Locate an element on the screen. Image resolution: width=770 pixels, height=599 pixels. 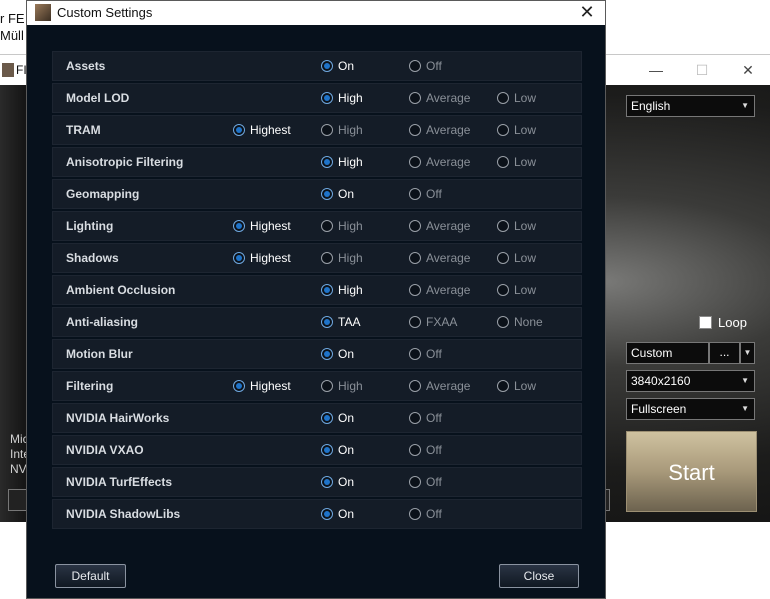
radio-option: None is located at coordinates (520, 322).